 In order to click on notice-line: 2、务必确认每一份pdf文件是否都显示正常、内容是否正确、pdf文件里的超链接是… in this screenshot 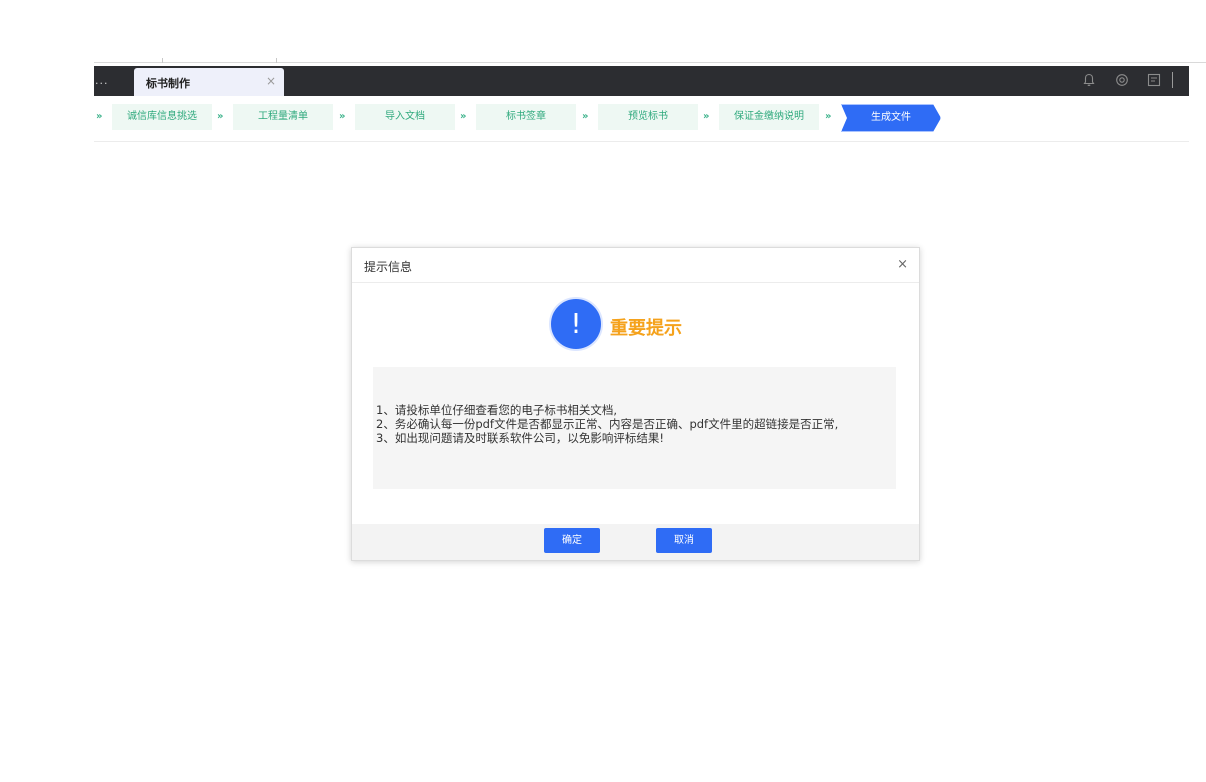, I will do `click(607, 424)`.